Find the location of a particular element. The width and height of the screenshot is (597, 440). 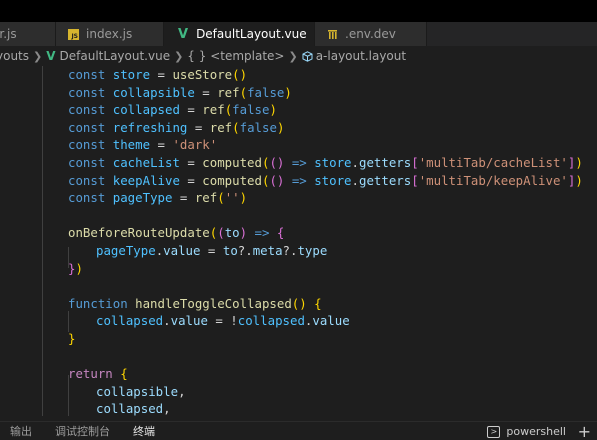

env-file-icon is located at coordinates (332, 34).